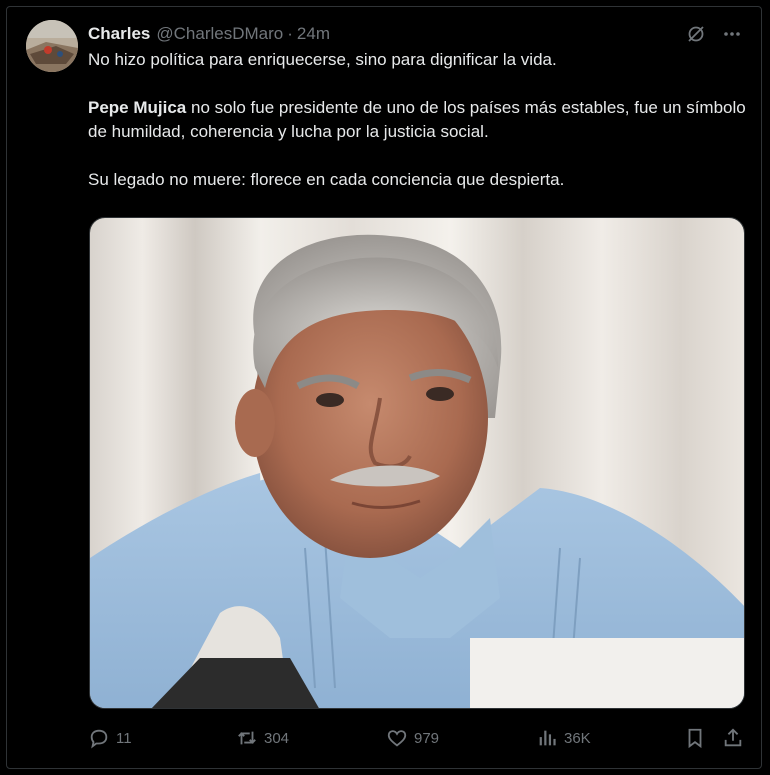  Describe the element at coordinates (137, 107) in the screenshot. I see `tweet-bold-name: Pepe Mujica` at that location.